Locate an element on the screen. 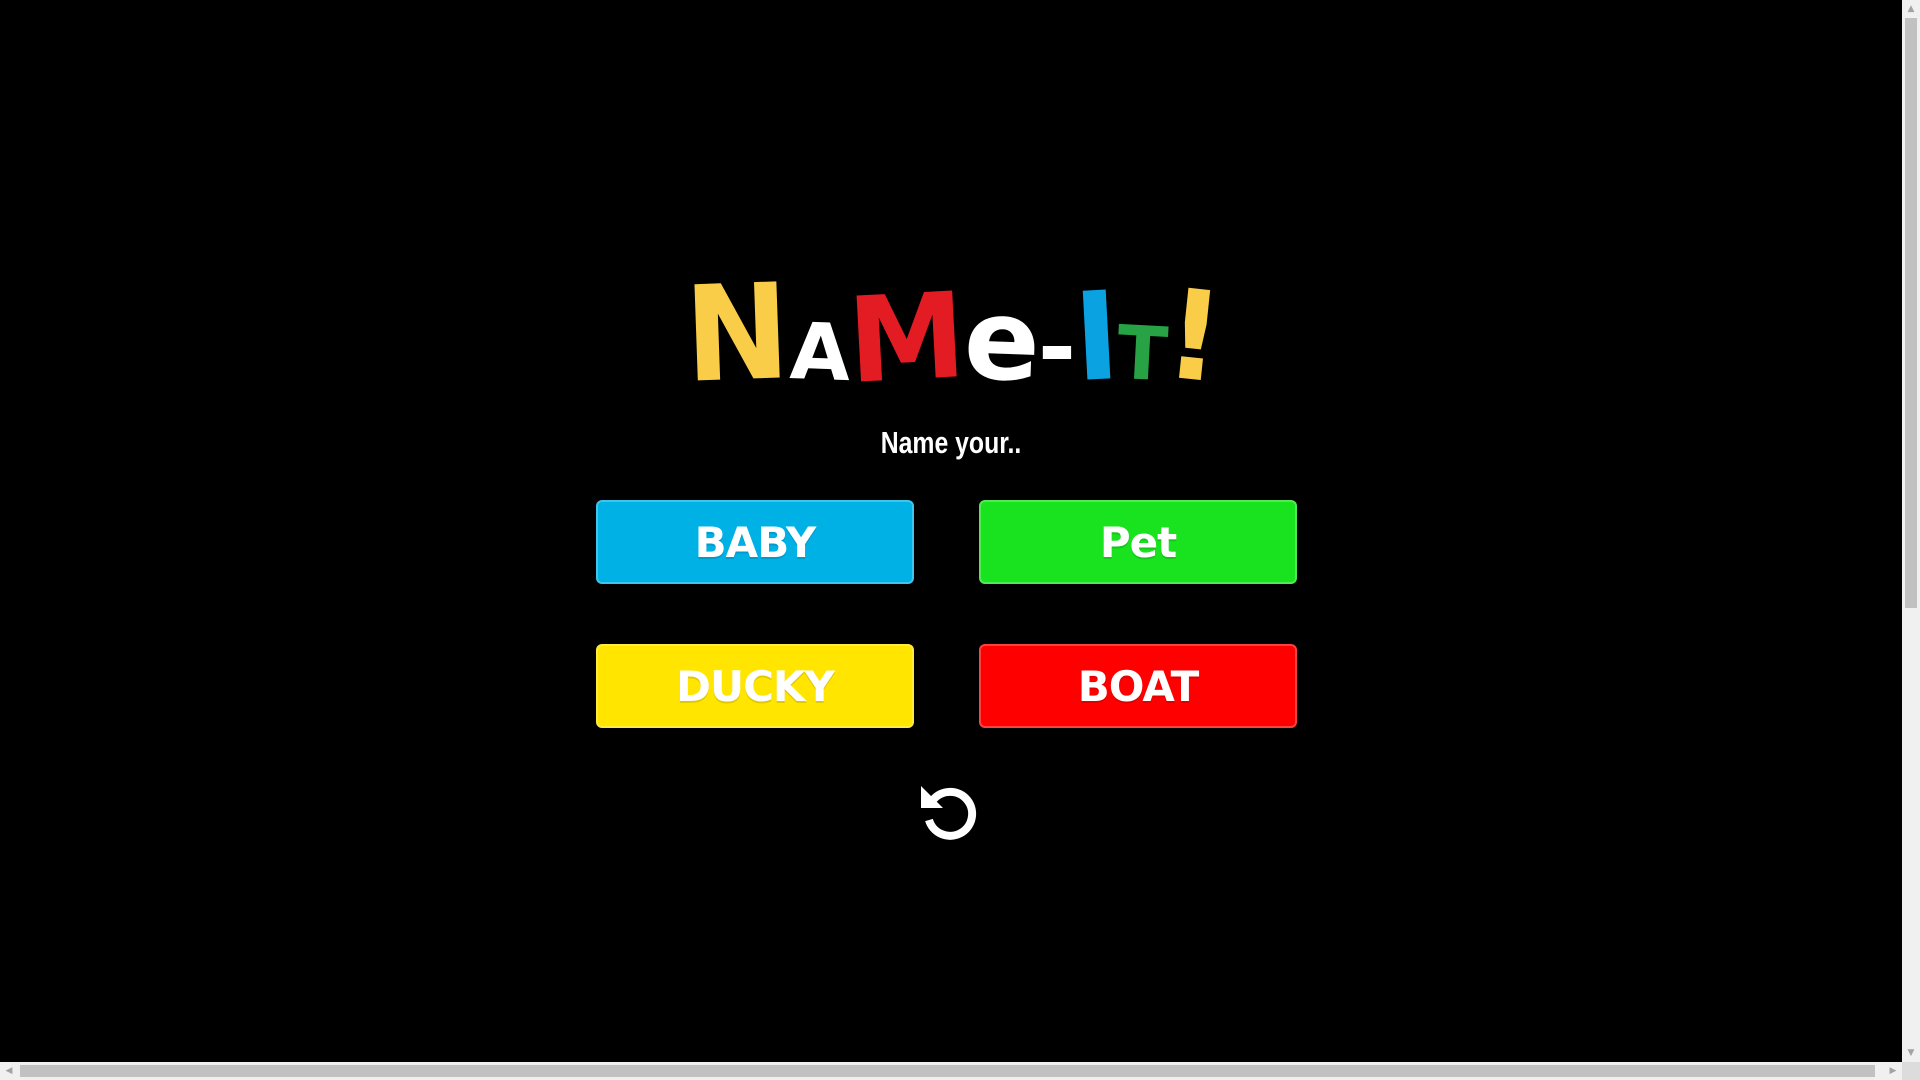 This screenshot has height=1080, width=1920. title-letter-t: T is located at coordinates (1142, 354).